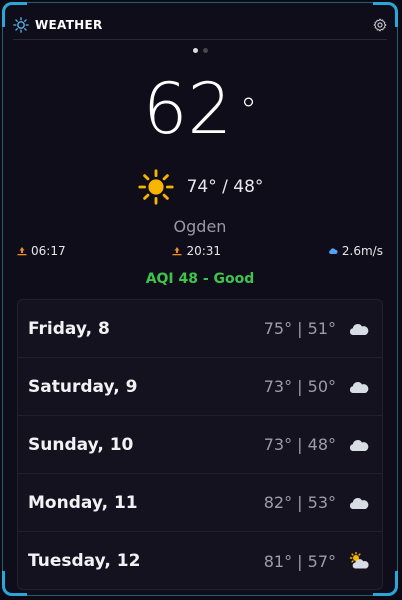  Describe the element at coordinates (200, 226) in the screenshot. I see `city-name: Ogden` at that location.